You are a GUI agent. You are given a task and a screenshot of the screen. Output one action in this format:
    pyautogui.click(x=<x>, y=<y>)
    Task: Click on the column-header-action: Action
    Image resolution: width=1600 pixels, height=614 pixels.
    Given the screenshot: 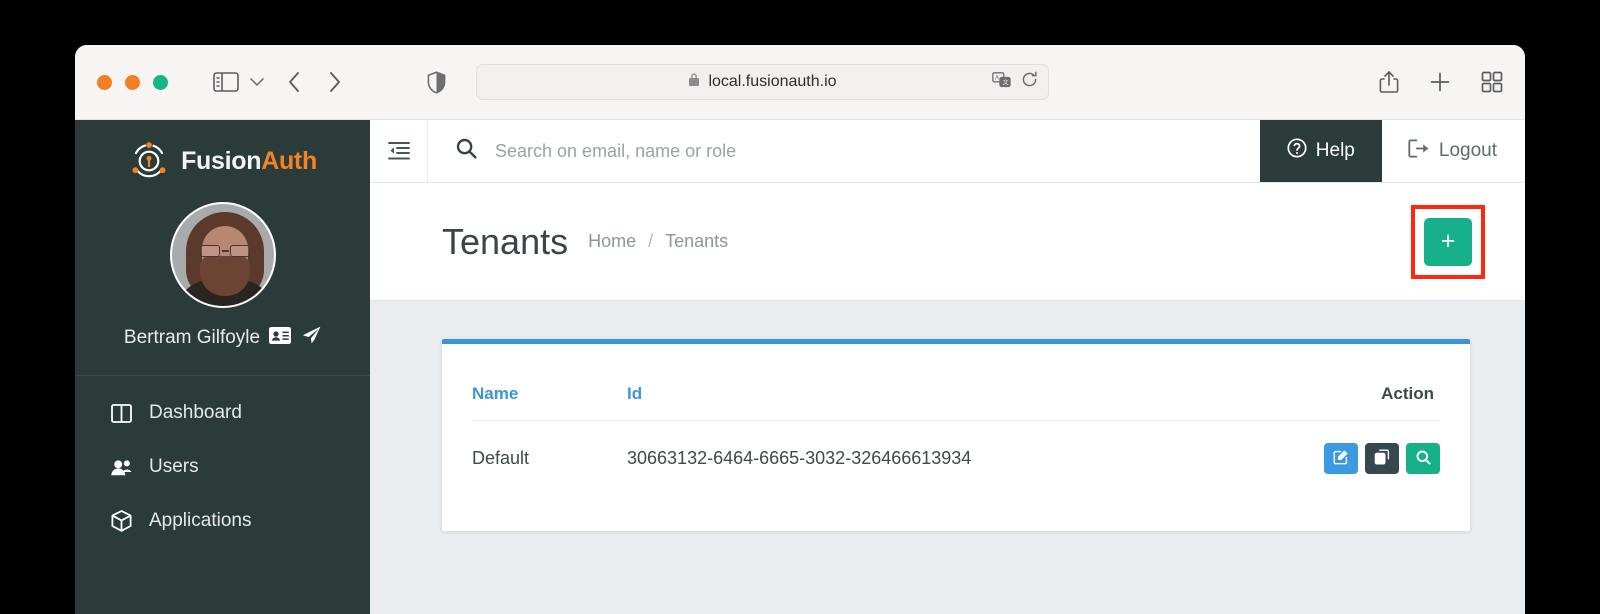 What is the action you would take?
    pyautogui.click(x=1407, y=393)
    